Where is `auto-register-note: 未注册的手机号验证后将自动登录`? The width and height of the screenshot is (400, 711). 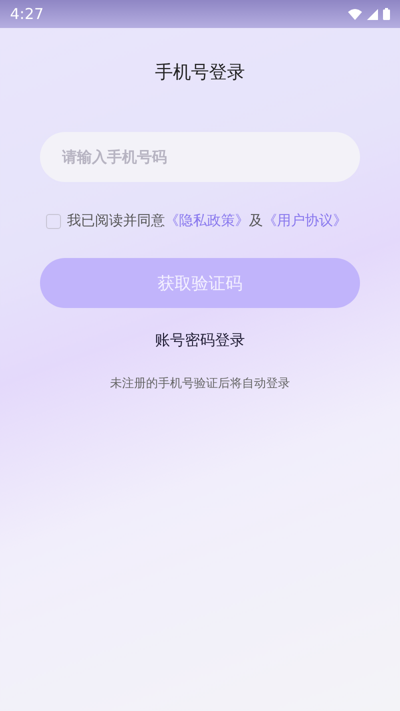 auto-register-note: 未注册的手机号验证后将自动登录 is located at coordinates (200, 383).